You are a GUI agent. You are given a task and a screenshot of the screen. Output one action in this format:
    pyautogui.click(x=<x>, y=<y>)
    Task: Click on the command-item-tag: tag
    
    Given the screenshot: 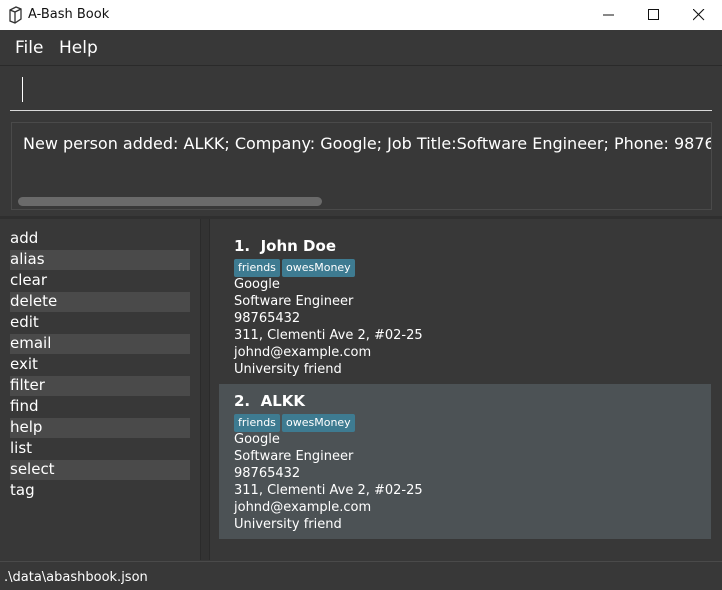 What is the action you would take?
    pyautogui.click(x=100, y=491)
    